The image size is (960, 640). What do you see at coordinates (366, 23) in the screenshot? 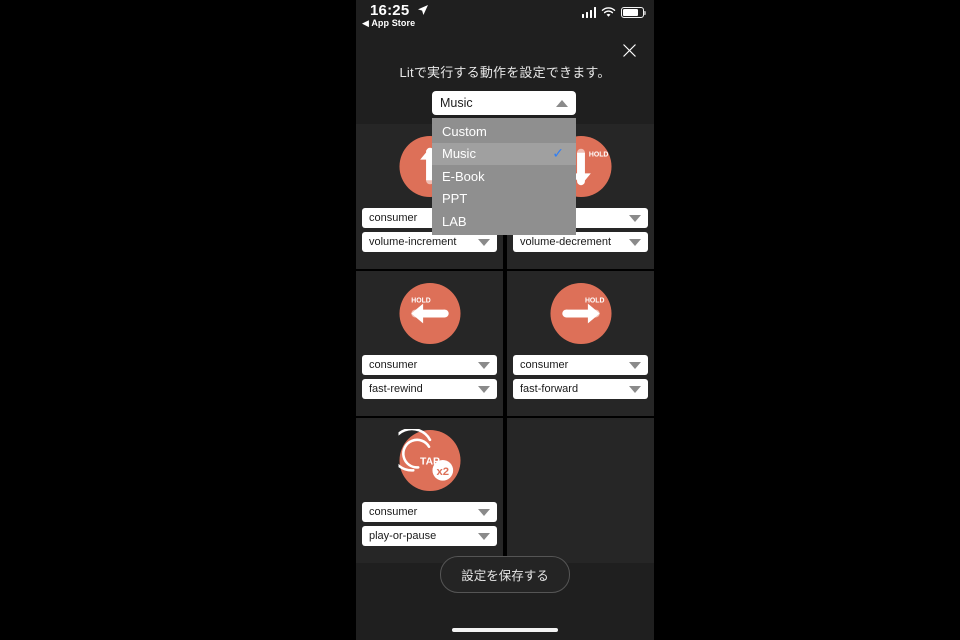
I see `back-triangle-icon: ◀` at bounding box center [366, 23].